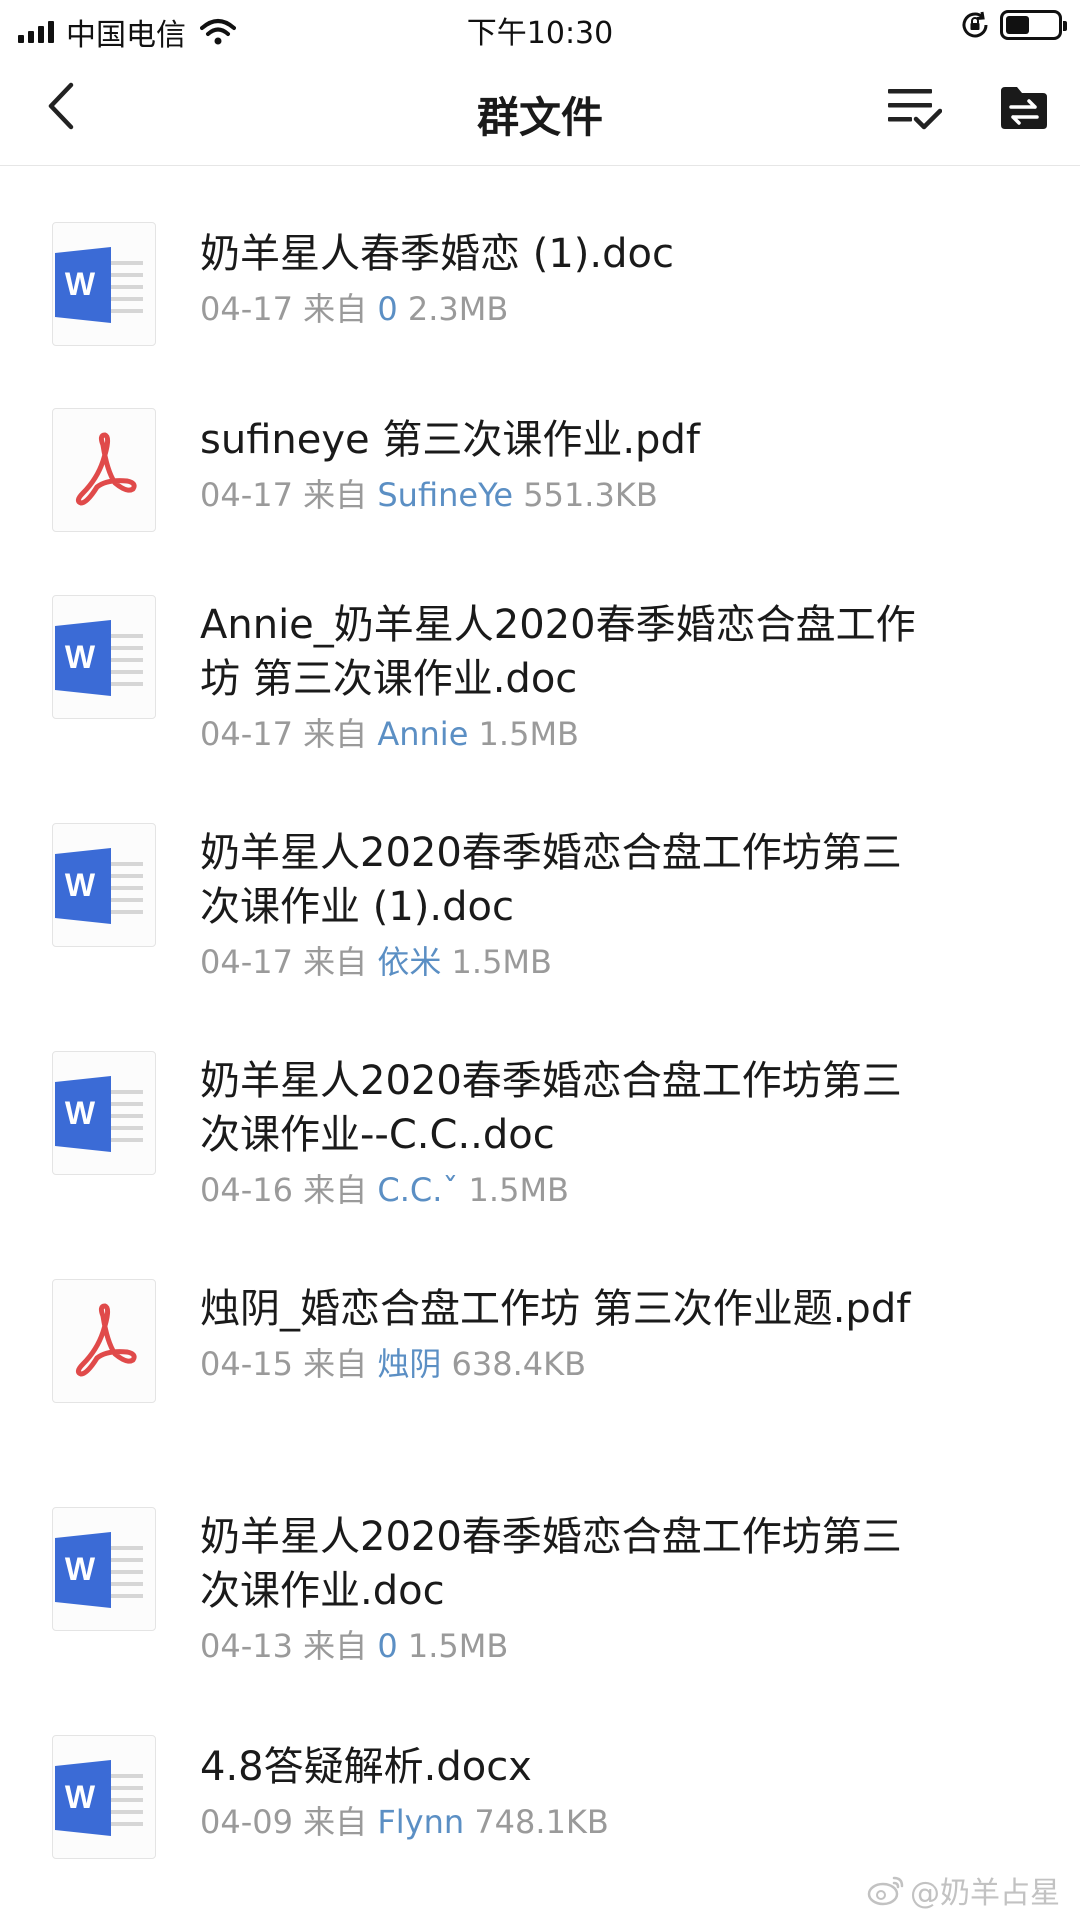 This screenshot has width=1080, height=1920. Describe the element at coordinates (551, 1108) in the screenshot. I see `file-name: 奶羊星人2020春季婚恋合盘工作坊第三次课作业--C.C..doc` at that location.